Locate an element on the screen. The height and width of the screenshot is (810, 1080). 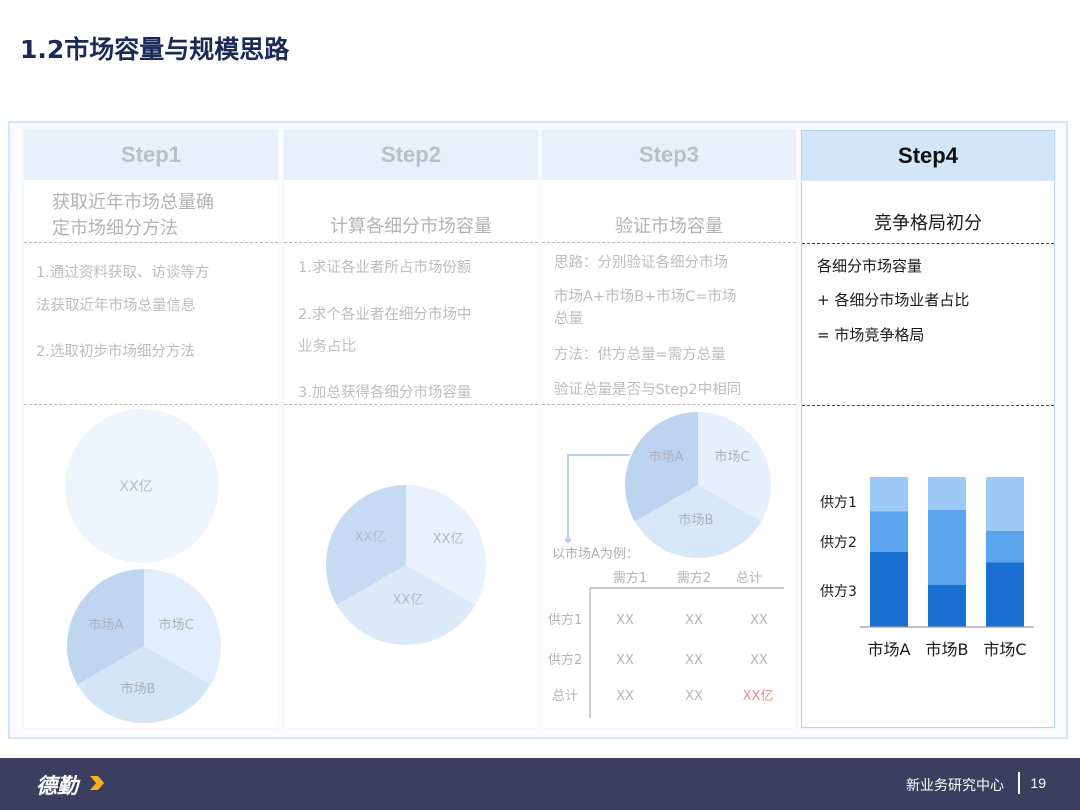
step3-col-2: 需方2 is located at coordinates (694, 578).